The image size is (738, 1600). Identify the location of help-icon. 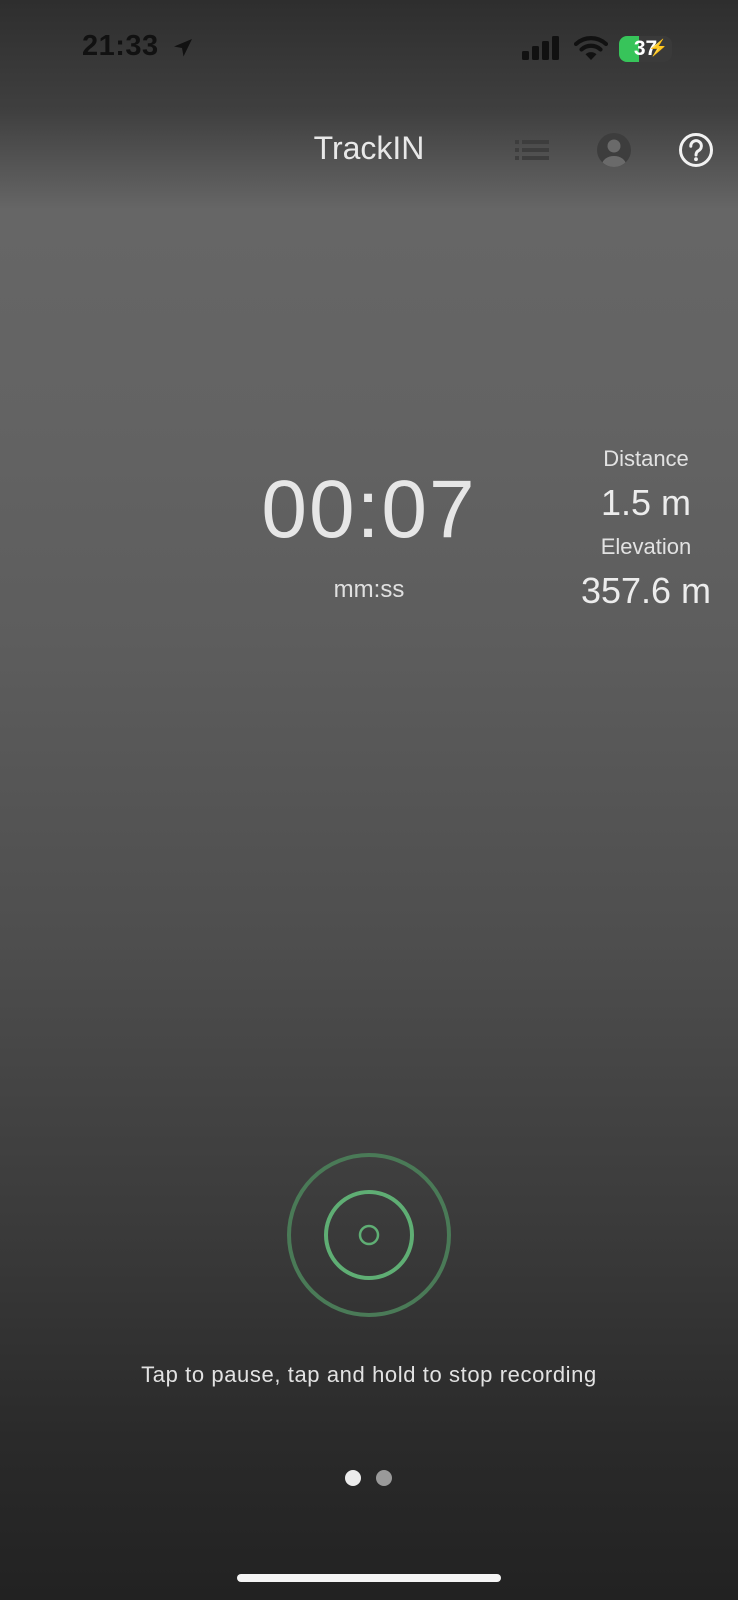
(696, 150).